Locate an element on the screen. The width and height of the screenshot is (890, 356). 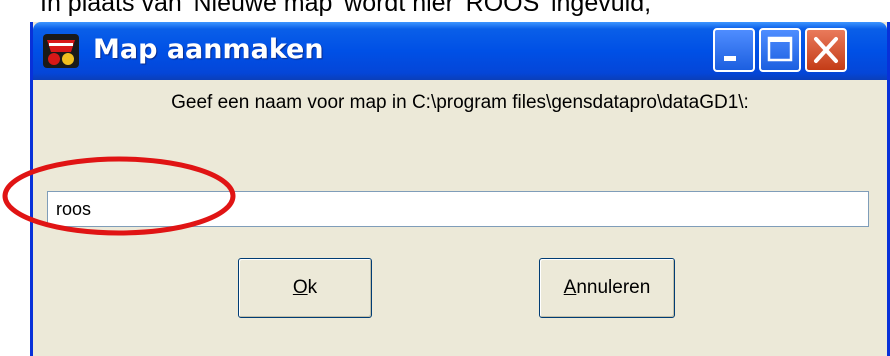
cancel-label-rest: nnuleren is located at coordinates (613, 287).